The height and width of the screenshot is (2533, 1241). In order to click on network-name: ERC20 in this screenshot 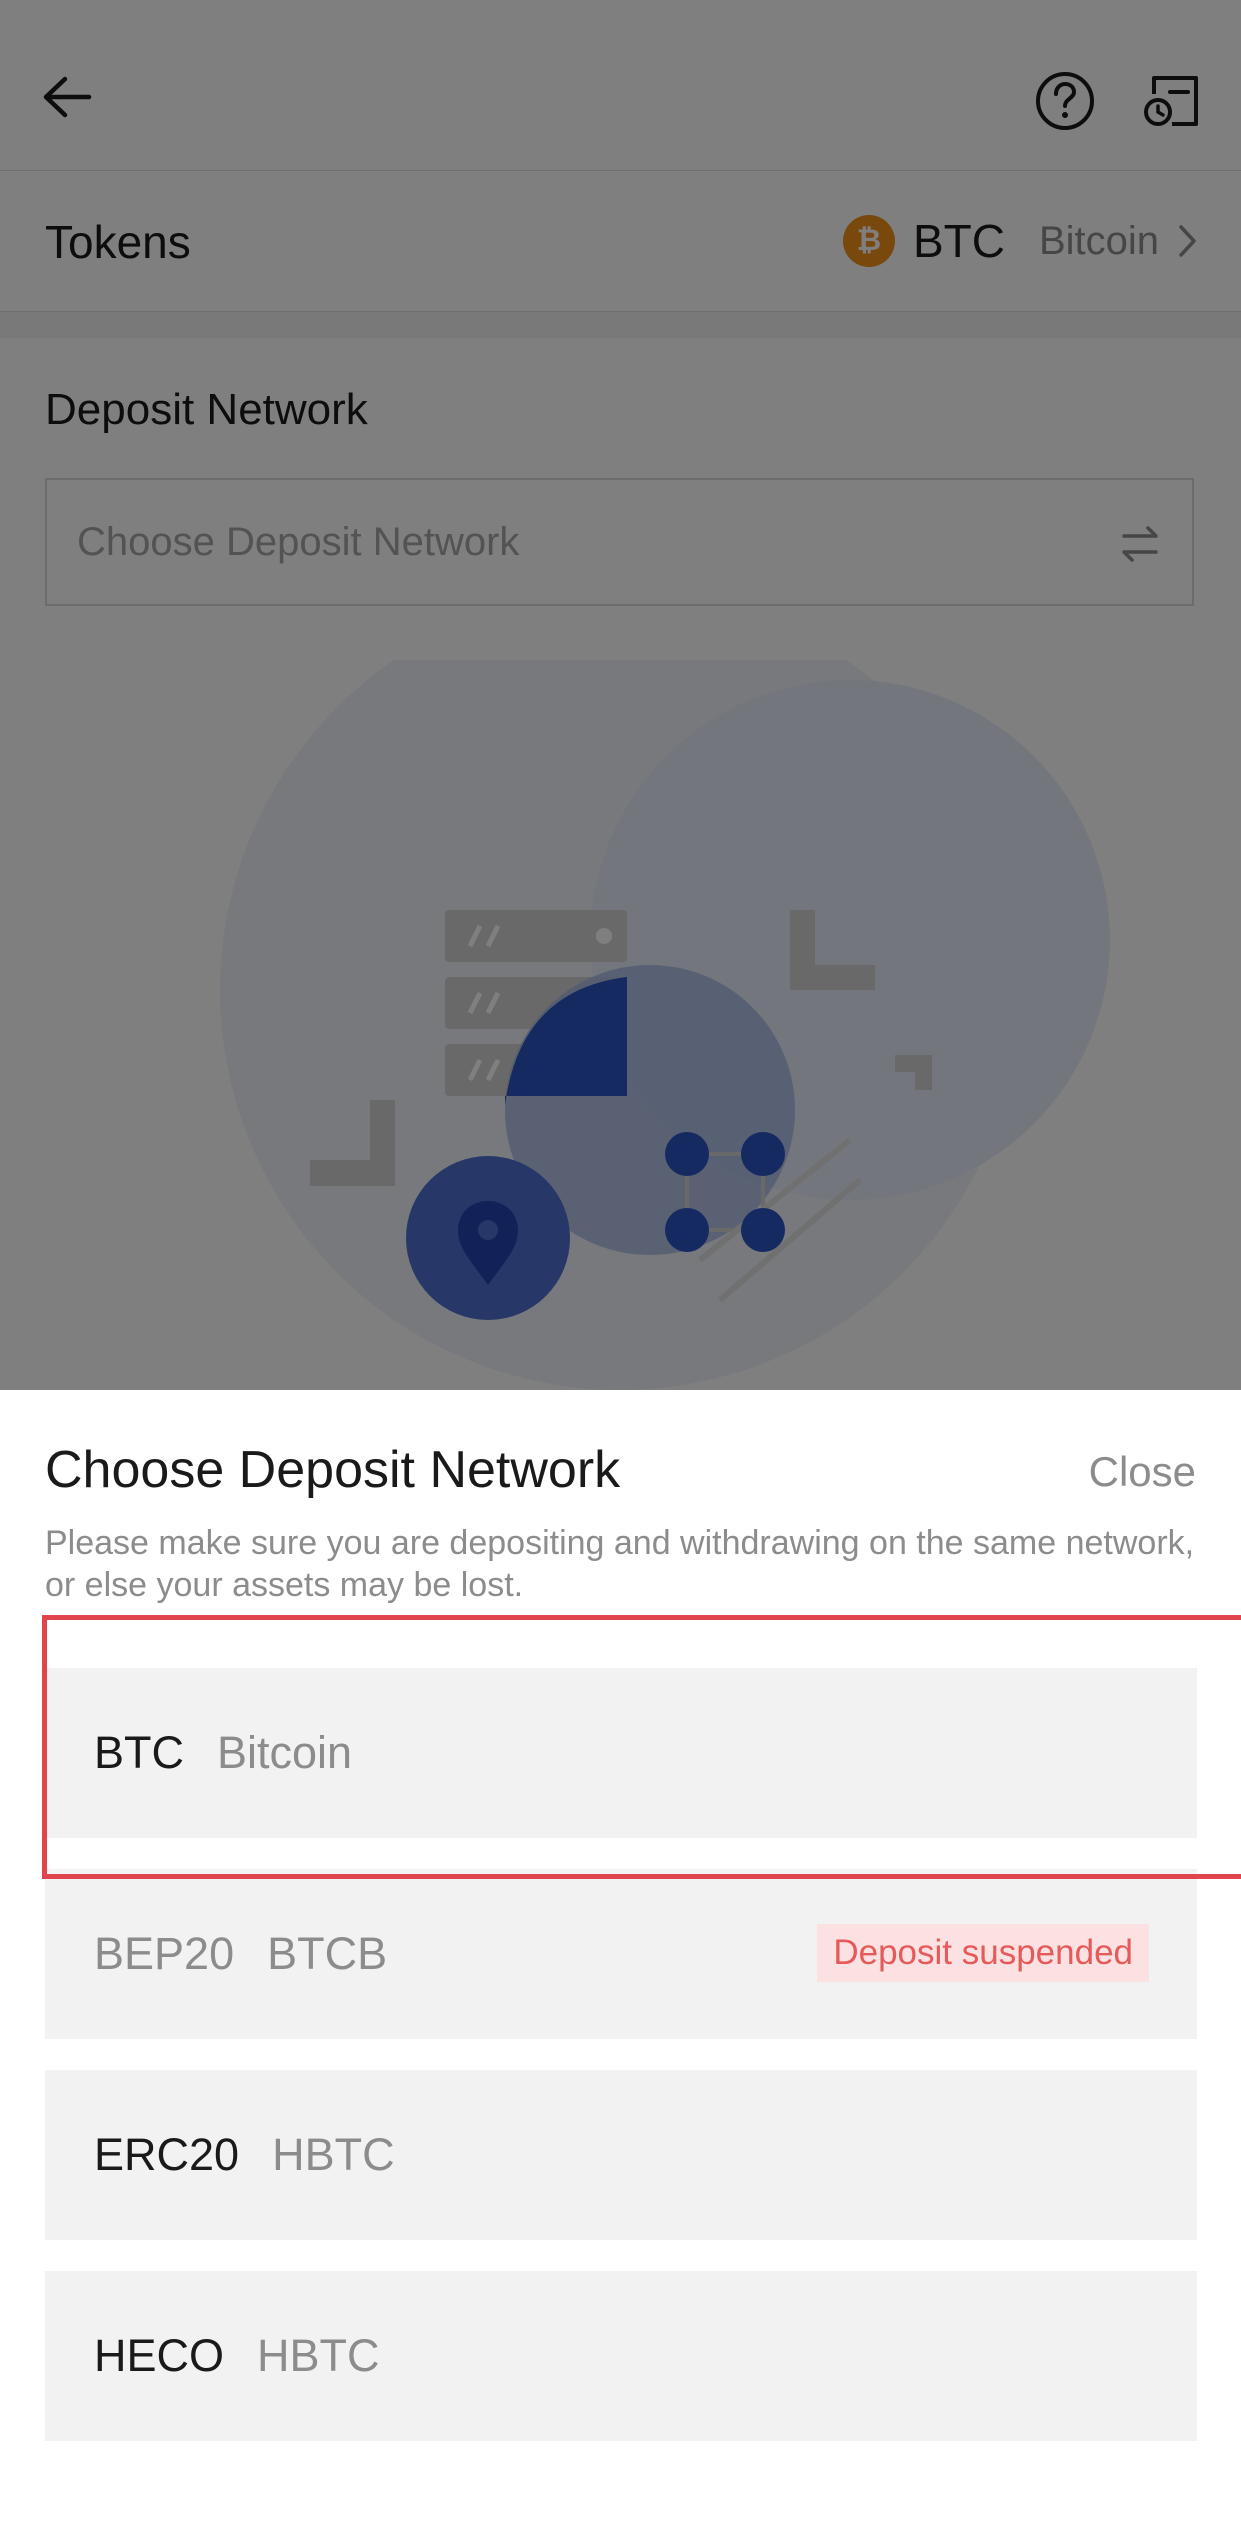, I will do `click(167, 2154)`.